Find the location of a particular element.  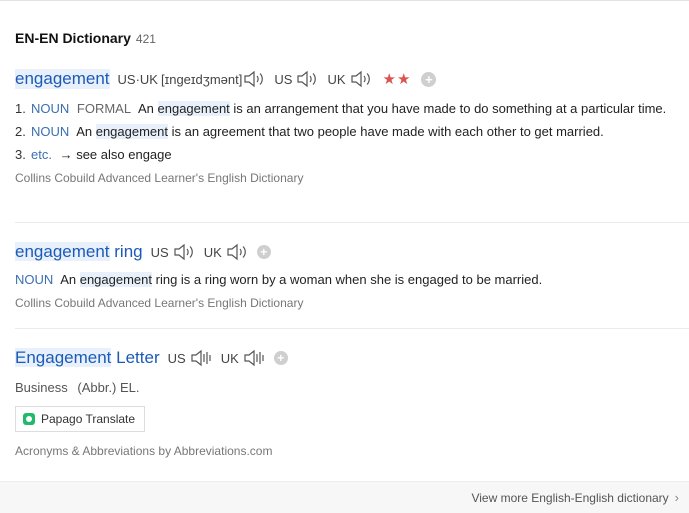

top-divider is located at coordinates (344, 0).